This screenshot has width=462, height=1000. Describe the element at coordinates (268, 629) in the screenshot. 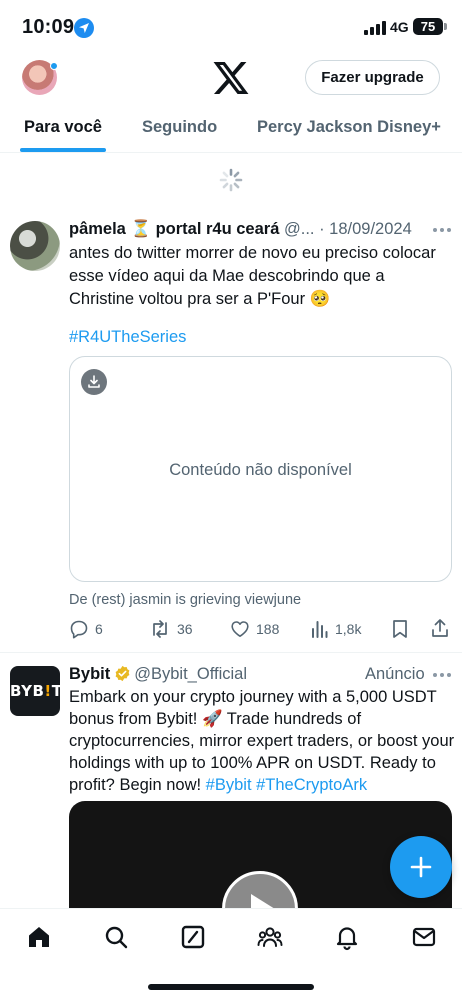

I see `like-count: 188` at that location.